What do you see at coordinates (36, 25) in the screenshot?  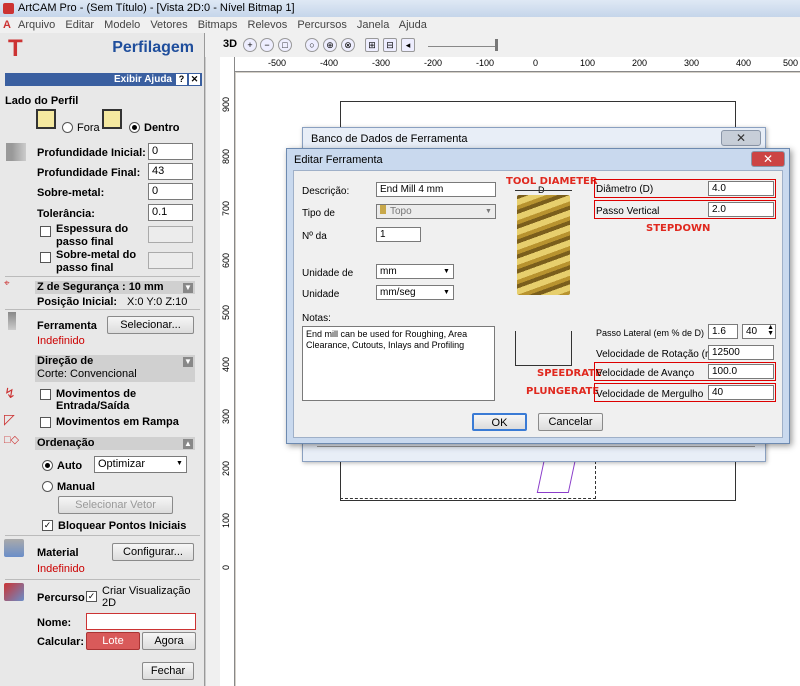 I see `menu-arquivo: Arquivo` at bounding box center [36, 25].